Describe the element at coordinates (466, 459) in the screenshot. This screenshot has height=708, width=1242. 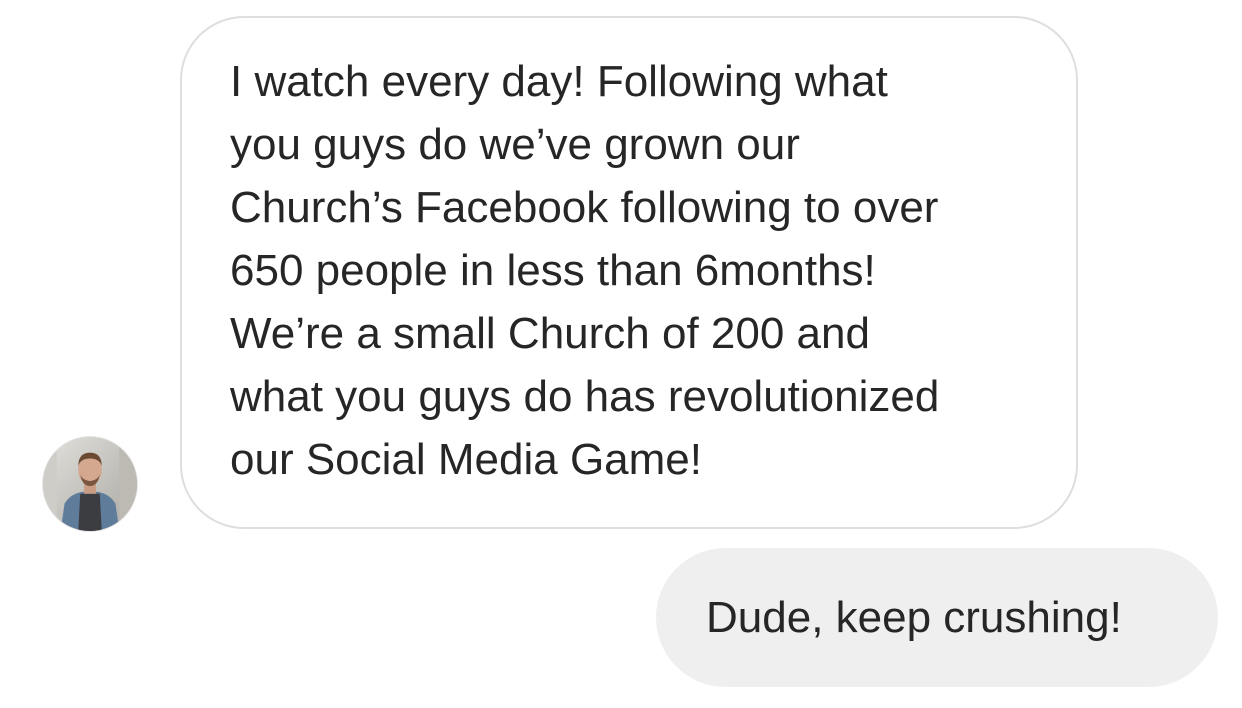
I see `message-line: our Social Media Game!` at that location.